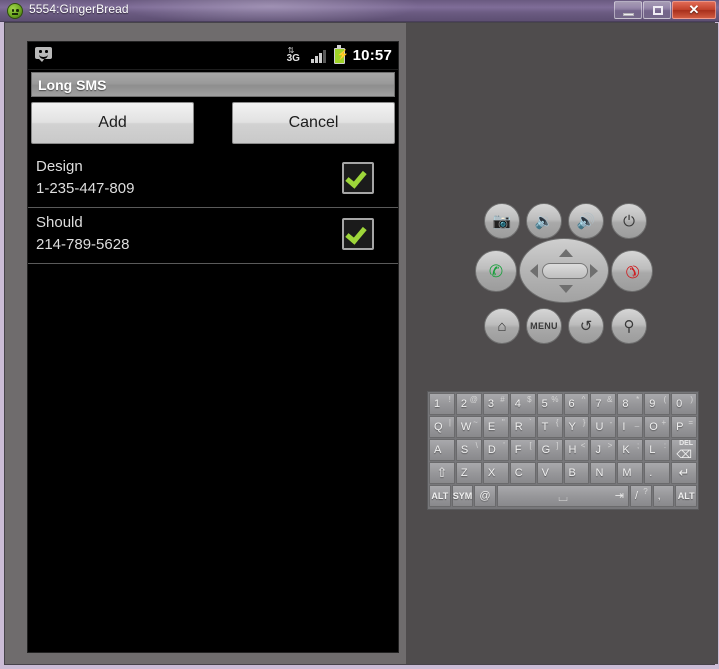  Describe the element at coordinates (491, 450) in the screenshot. I see `key-label: D` at that location.